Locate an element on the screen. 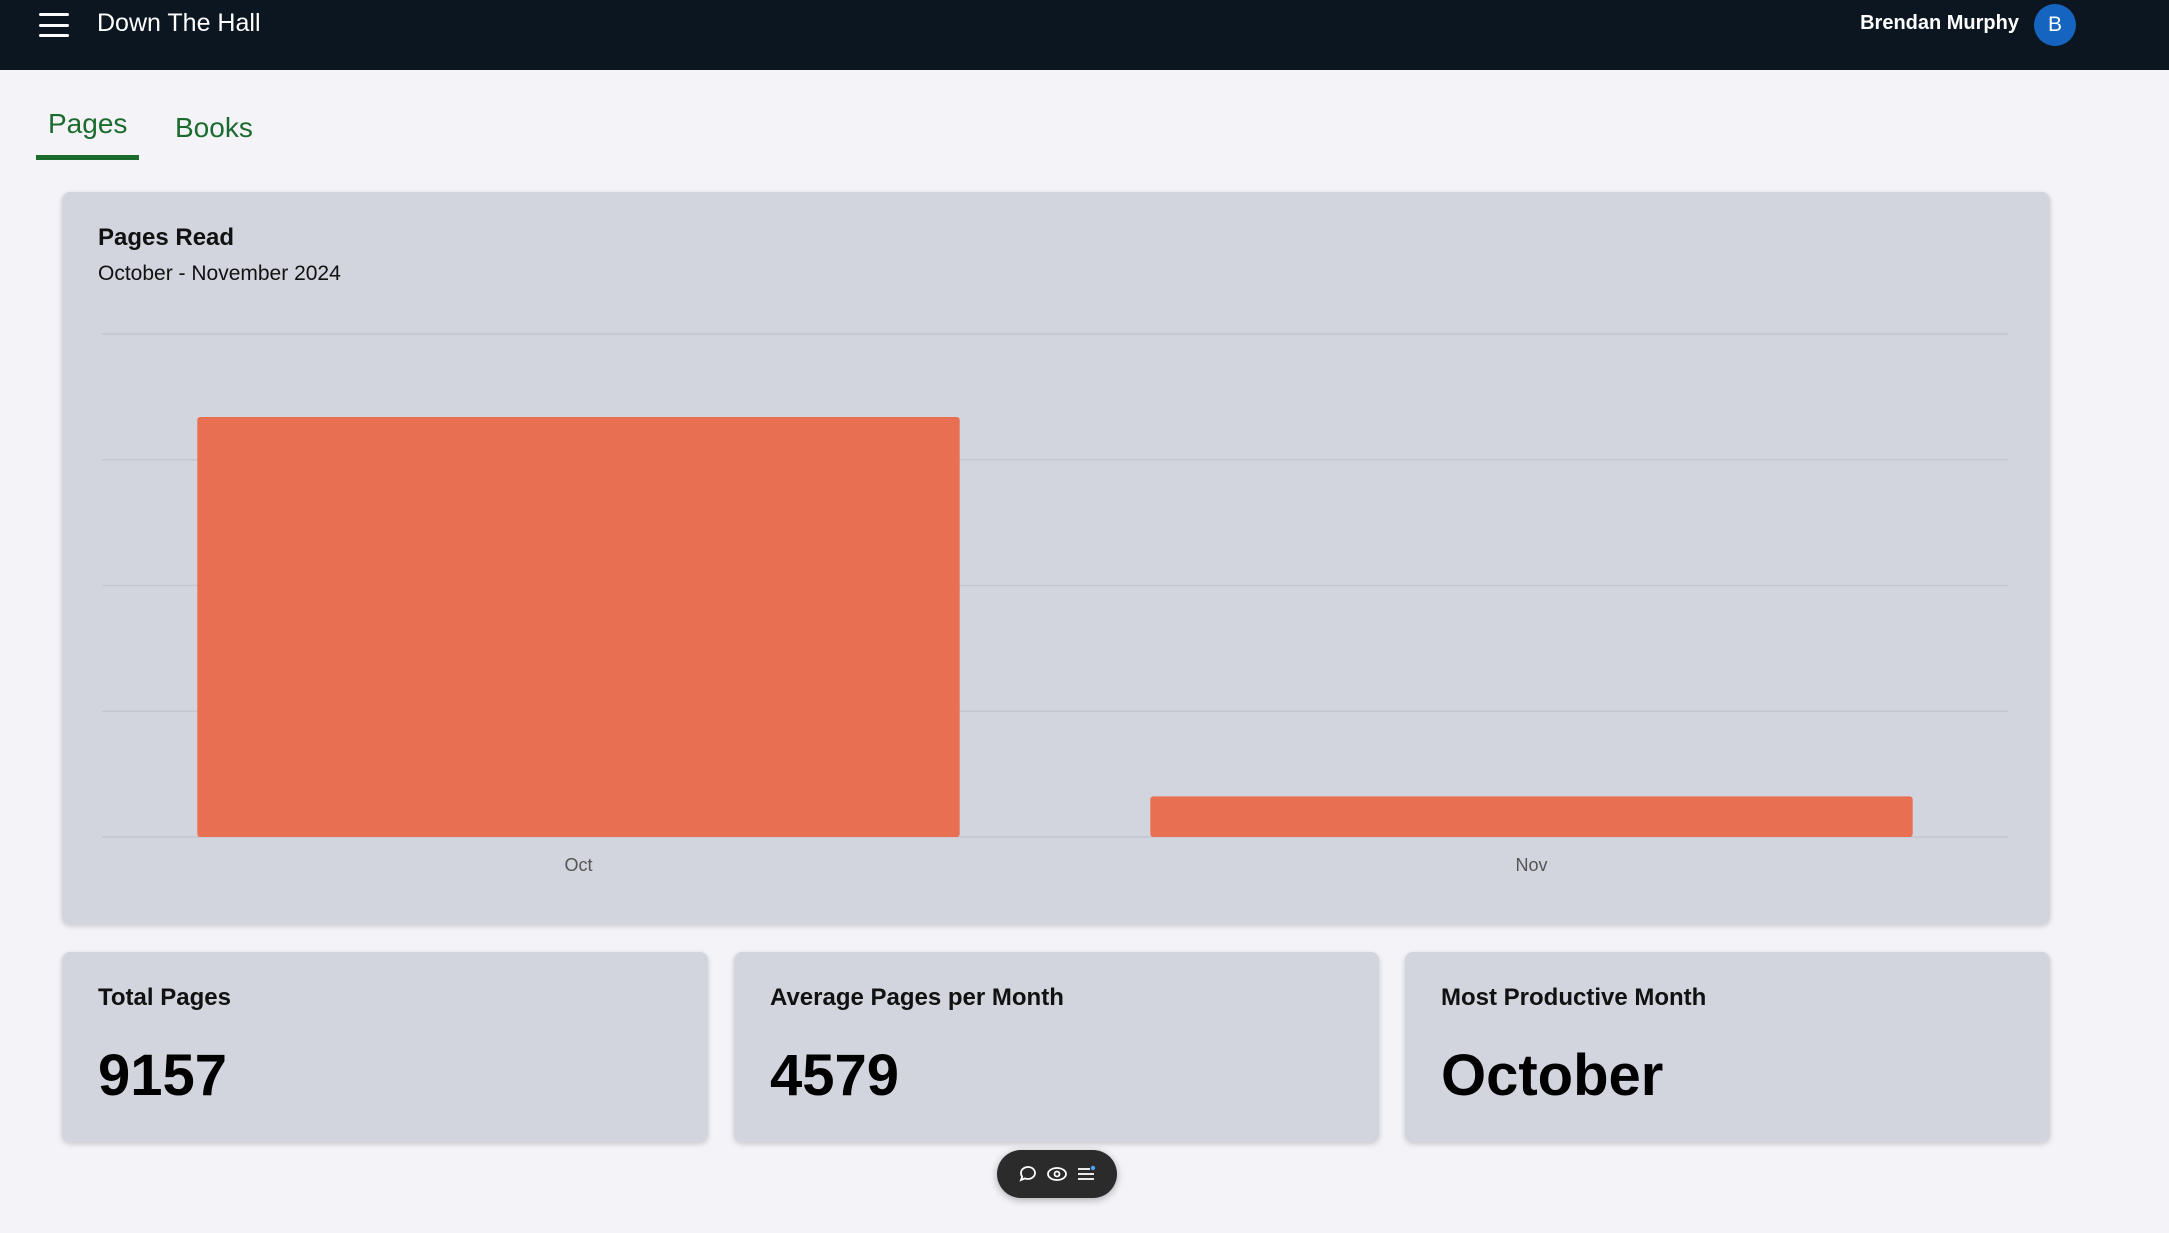  top-app-bar: Down The Hall Brendan Murphy B is located at coordinates (1084, 35).